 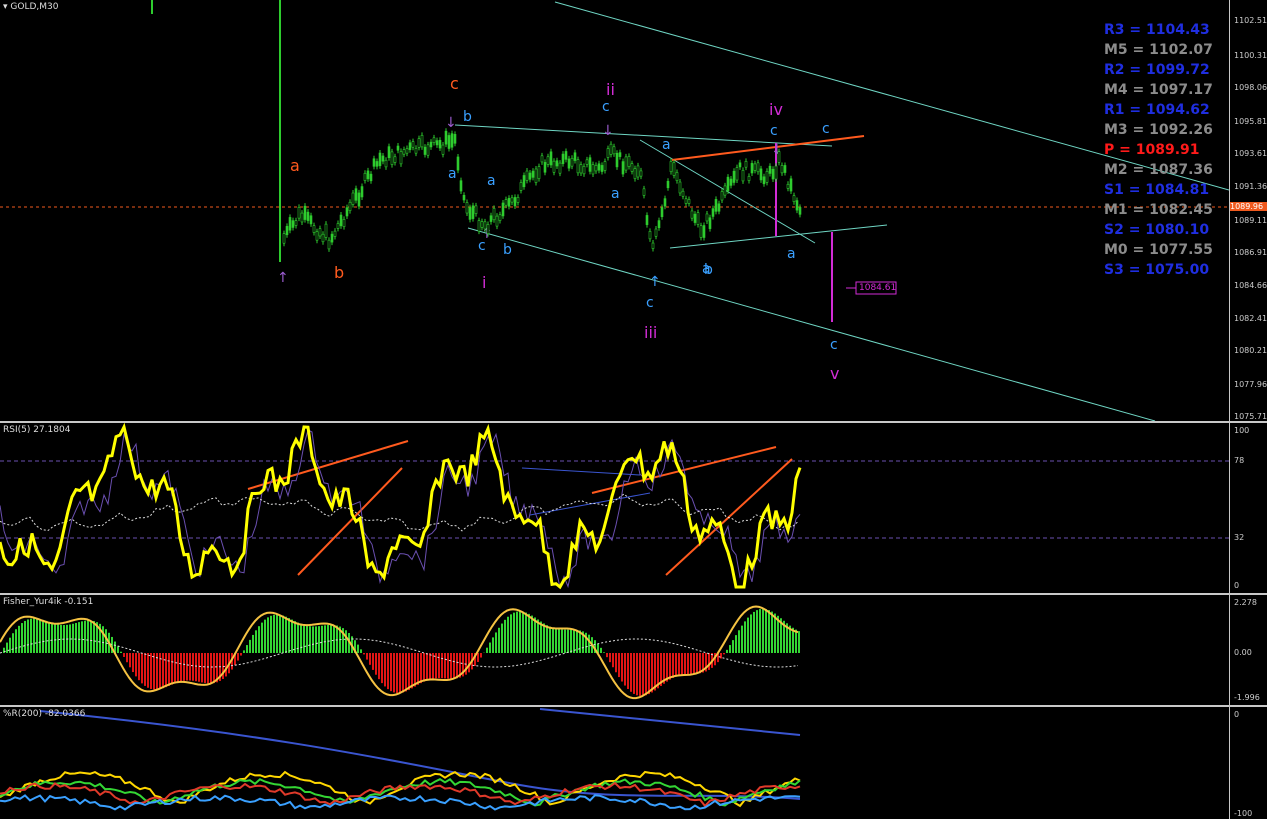 I want to click on price-tick: 1075.71, so click(x=1250, y=416).